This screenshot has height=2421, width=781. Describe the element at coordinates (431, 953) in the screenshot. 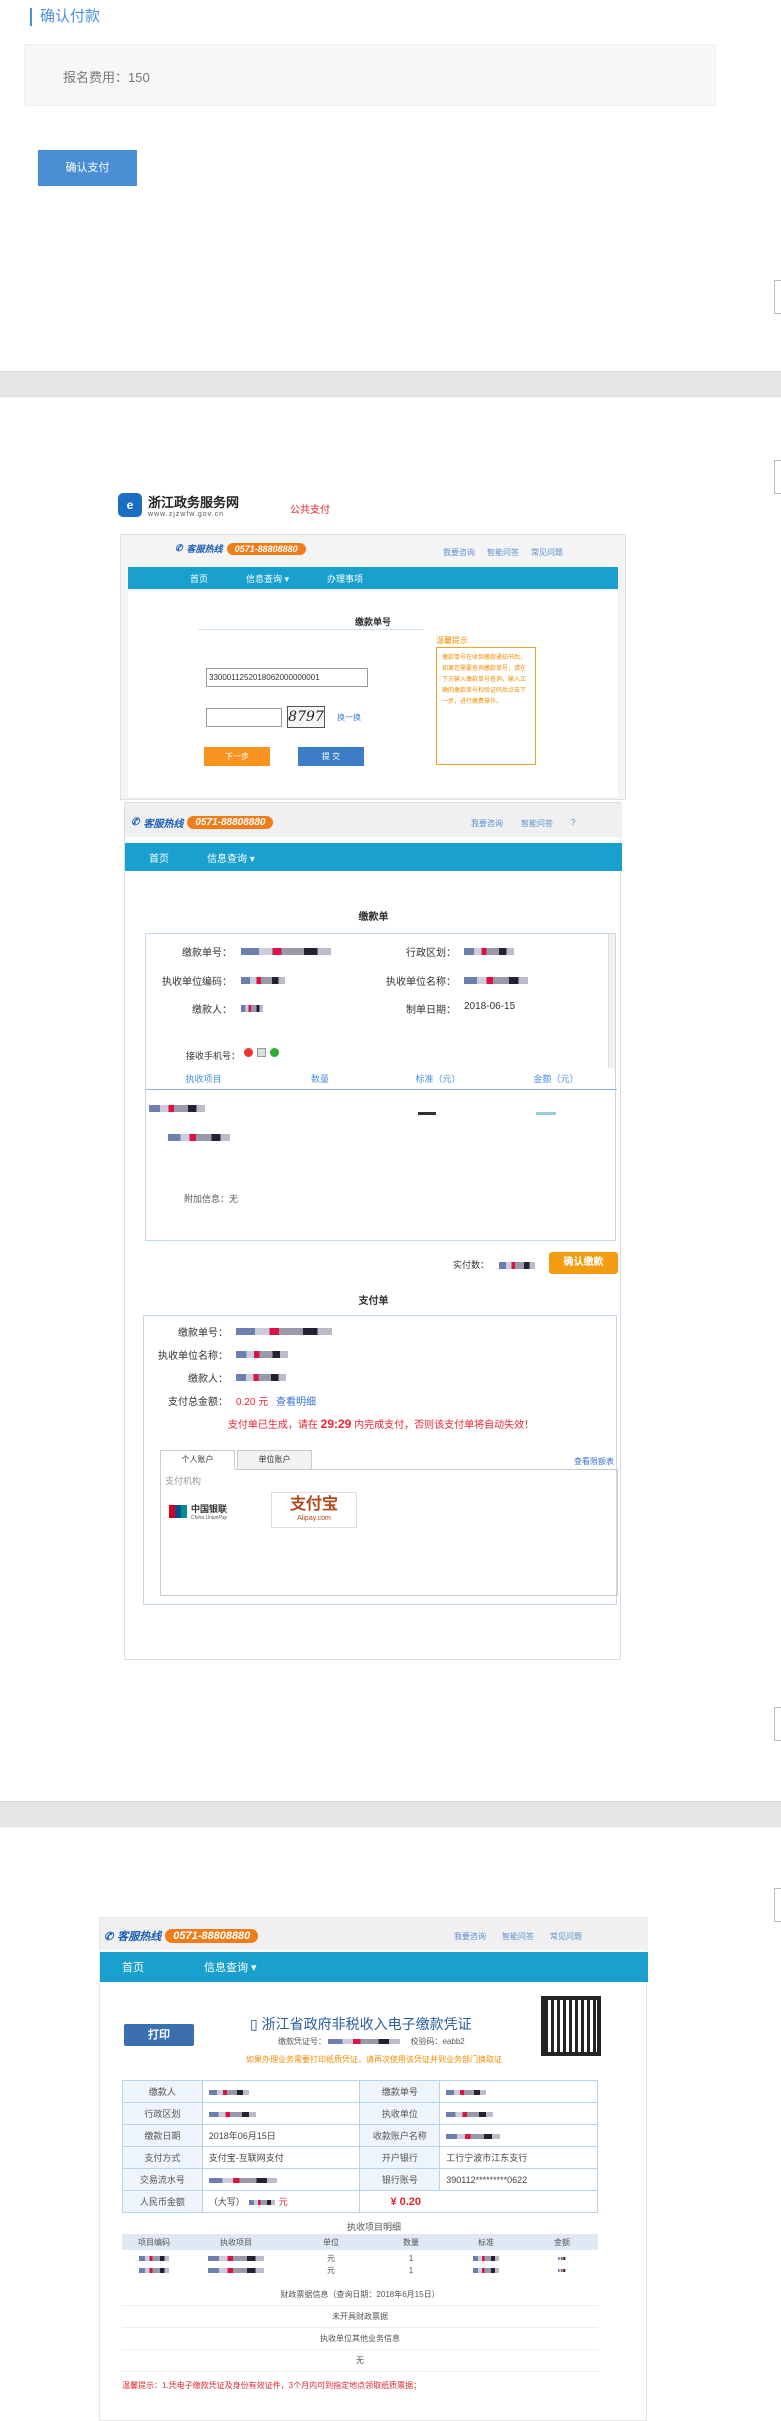

I see `region-label: 行政区划：` at that location.